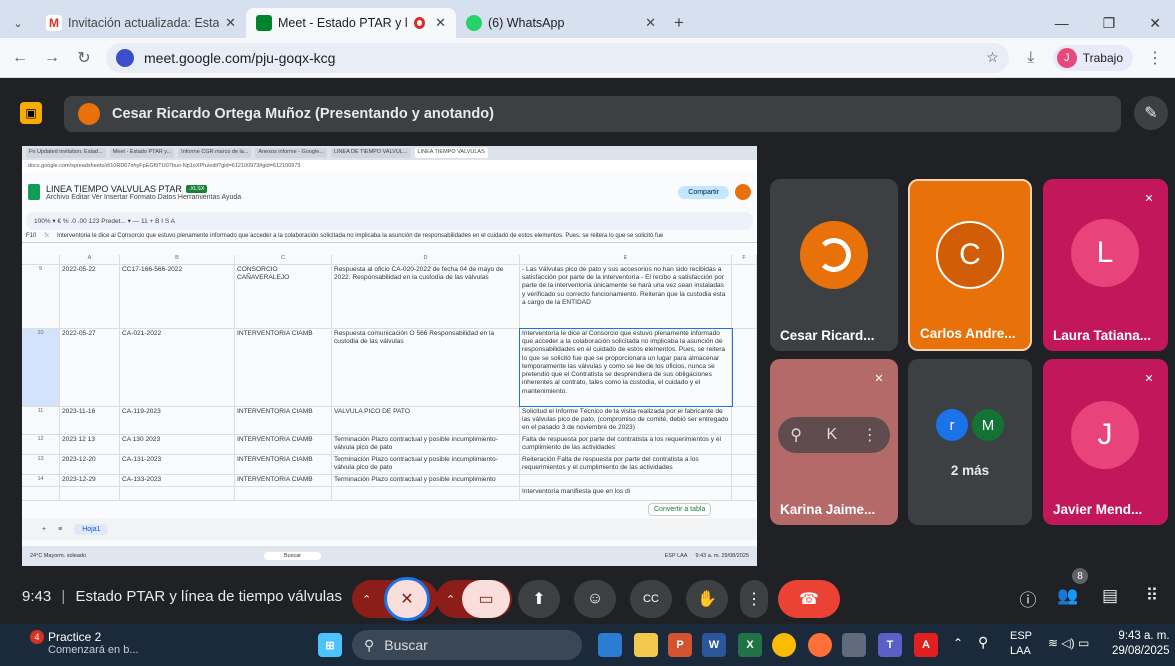 Image resolution: width=1175 pixels, height=666 pixels. I want to click on all-sheets-icon: ≡, so click(60, 529).